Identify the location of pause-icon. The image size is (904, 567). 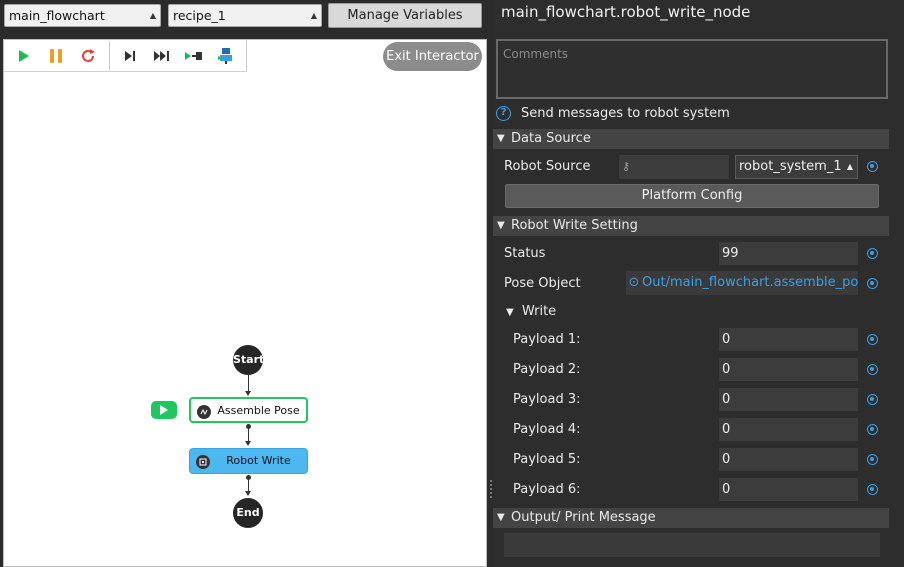
(56, 56).